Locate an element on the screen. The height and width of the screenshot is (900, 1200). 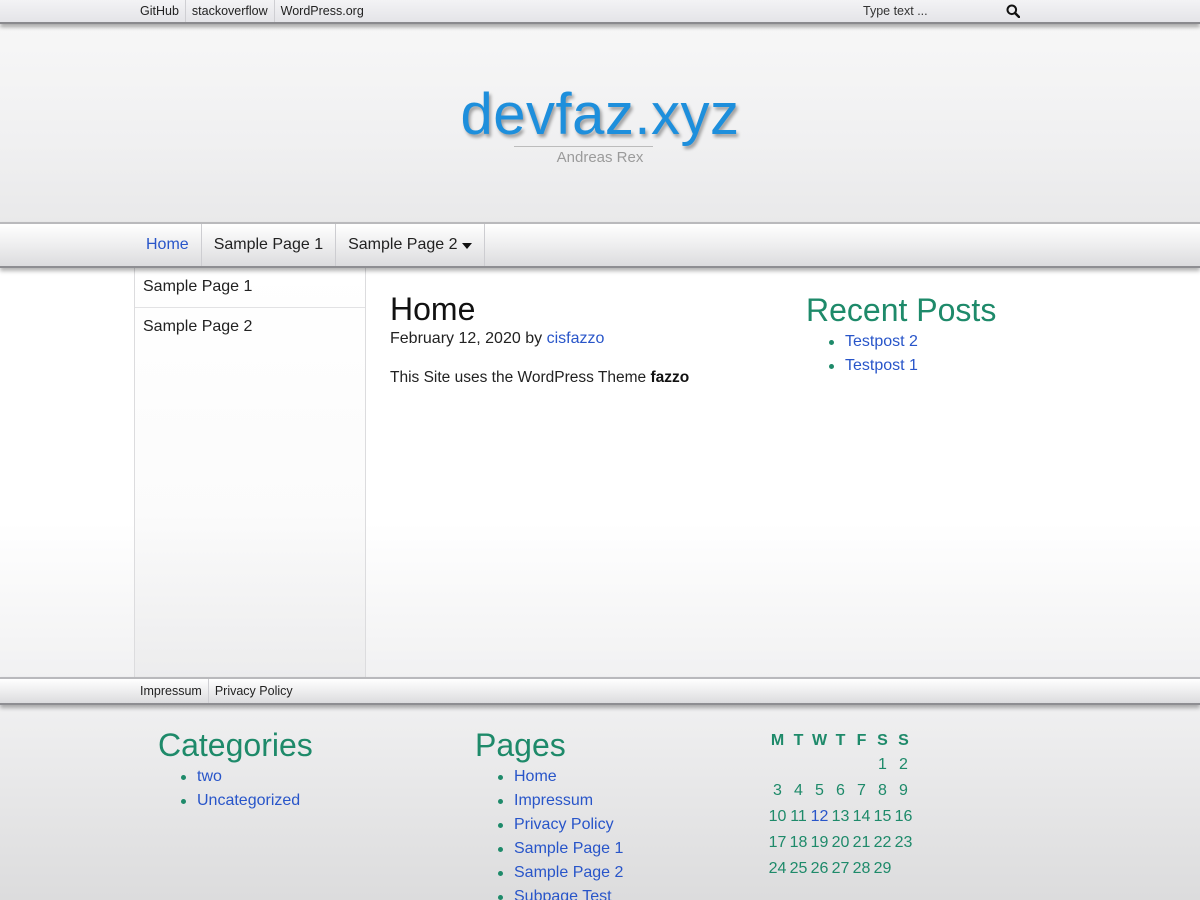
calendar-weekday: S is located at coordinates (882, 740).